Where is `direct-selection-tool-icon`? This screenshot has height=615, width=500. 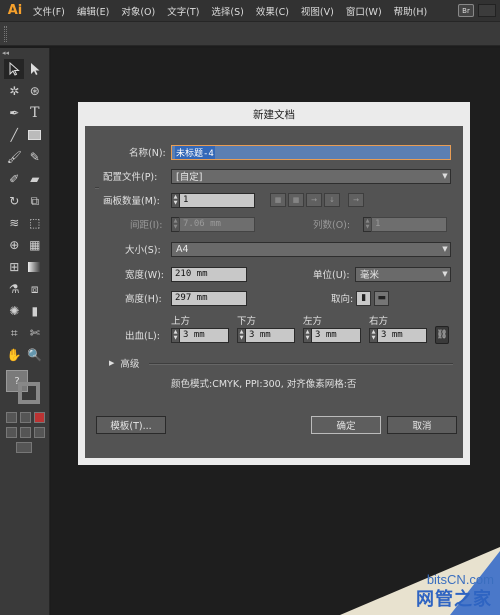
direct-selection-tool-icon is located at coordinates (35, 69).